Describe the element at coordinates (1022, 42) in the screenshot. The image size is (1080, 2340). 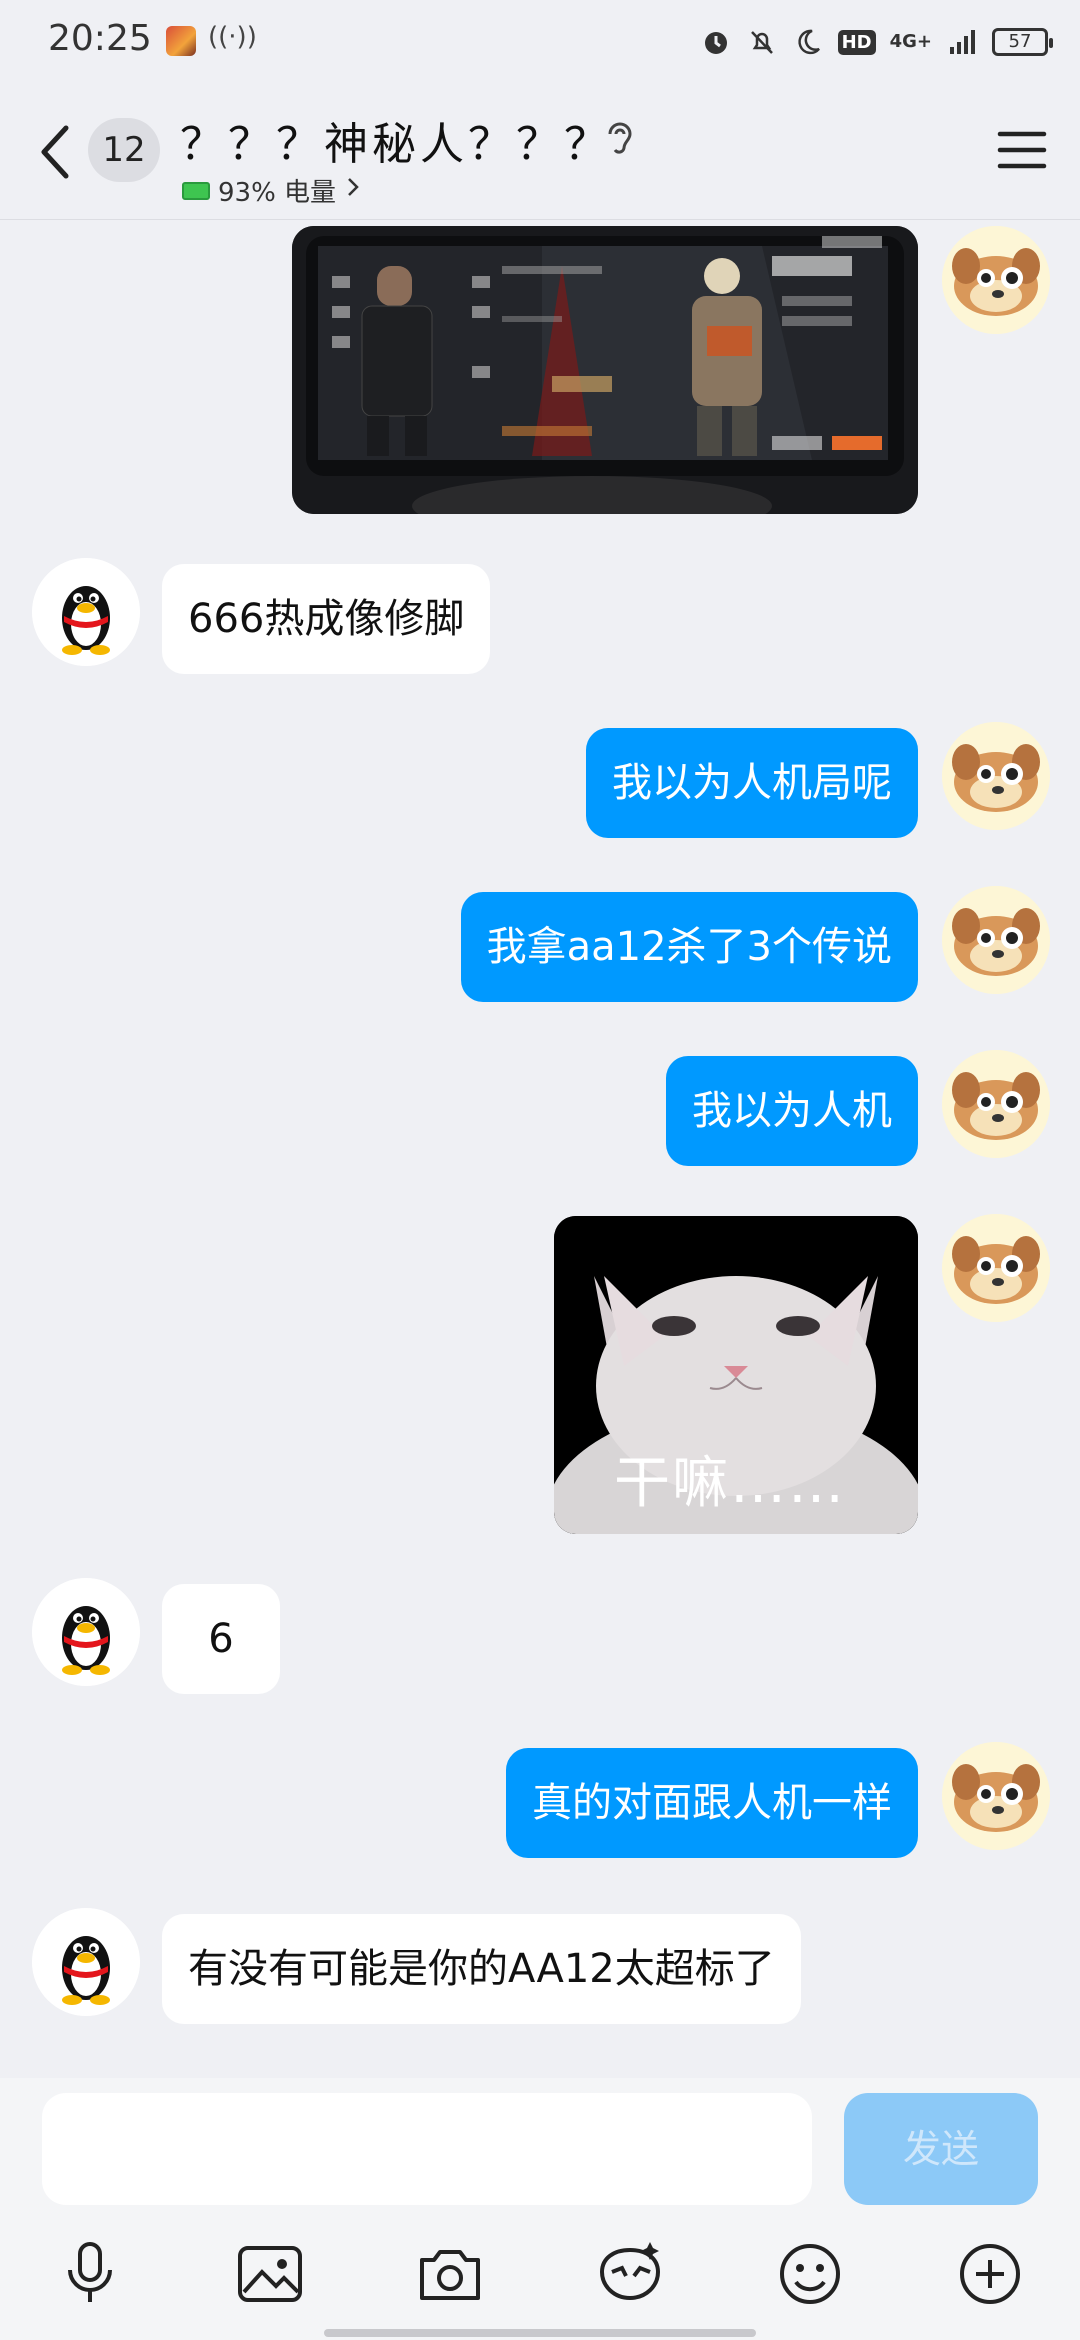
I see `battery-icon: 57` at that location.